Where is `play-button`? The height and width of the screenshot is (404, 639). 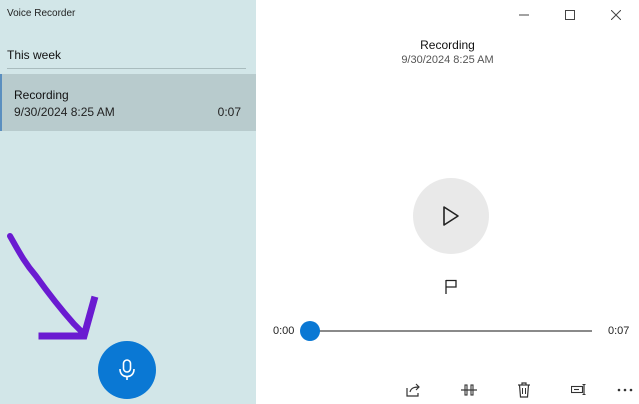
play-button is located at coordinates (451, 216).